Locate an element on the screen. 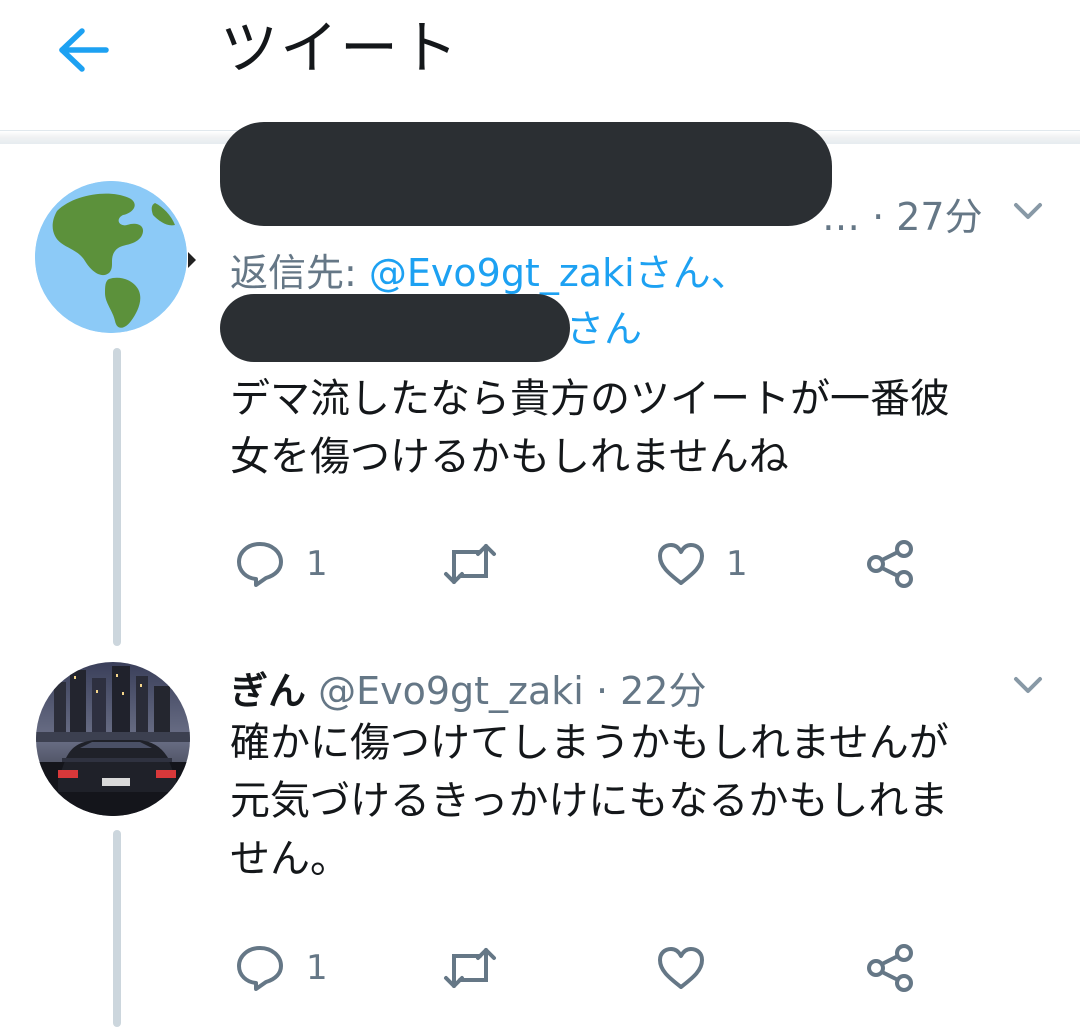  tweet-text-line: 女を傷つけるかもしれませんね is located at coordinates (509, 457).